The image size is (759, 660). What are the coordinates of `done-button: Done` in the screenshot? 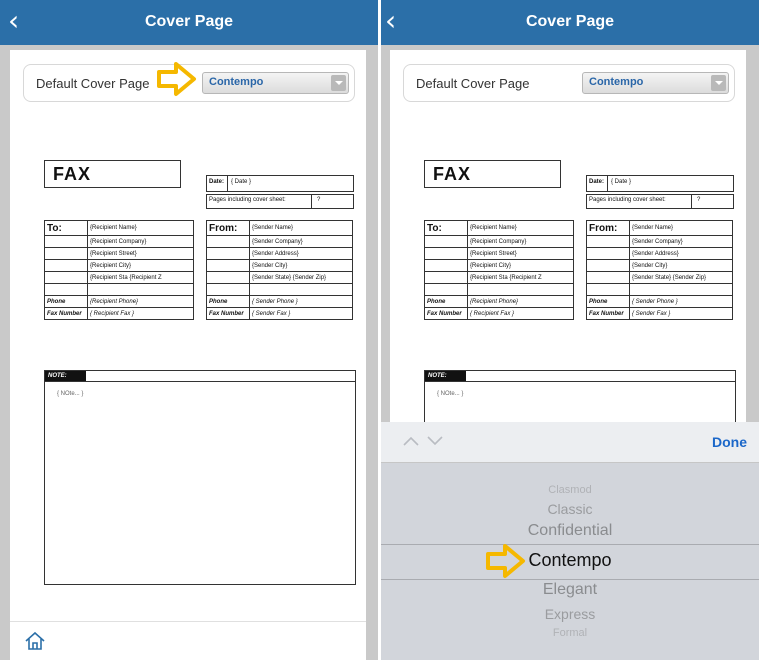 It's located at (729, 442).